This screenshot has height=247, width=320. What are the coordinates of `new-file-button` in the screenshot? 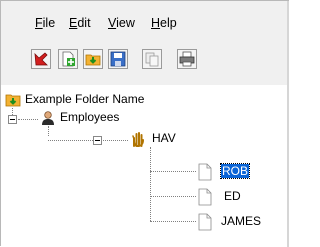 It's located at (68, 59).